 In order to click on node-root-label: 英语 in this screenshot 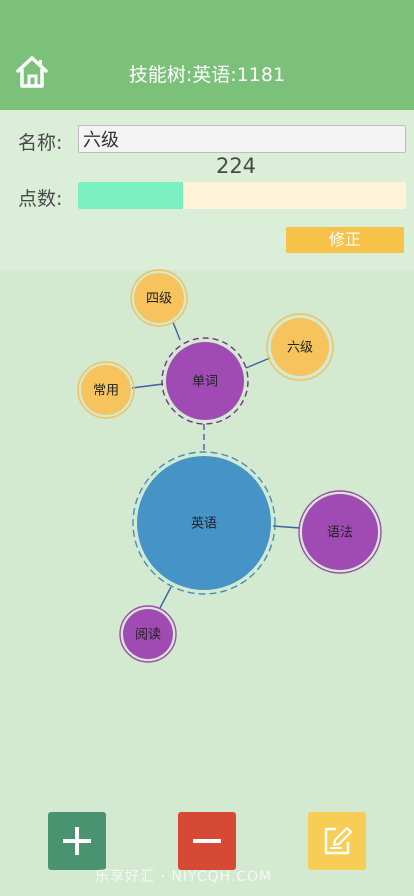, I will do `click(204, 524)`.